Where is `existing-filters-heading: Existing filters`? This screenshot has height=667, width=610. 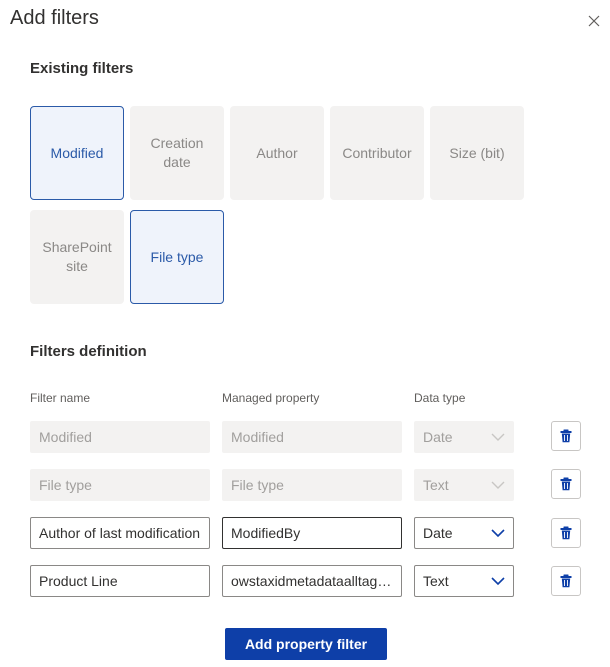
existing-filters-heading: Existing filters is located at coordinates (82, 68).